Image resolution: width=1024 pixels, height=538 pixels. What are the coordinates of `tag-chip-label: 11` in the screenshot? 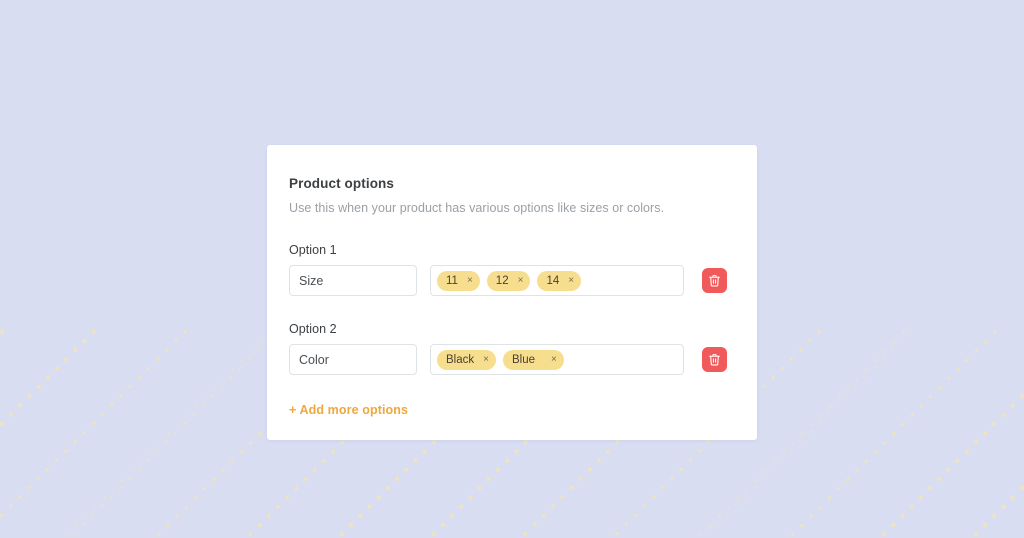 It's located at (452, 280).